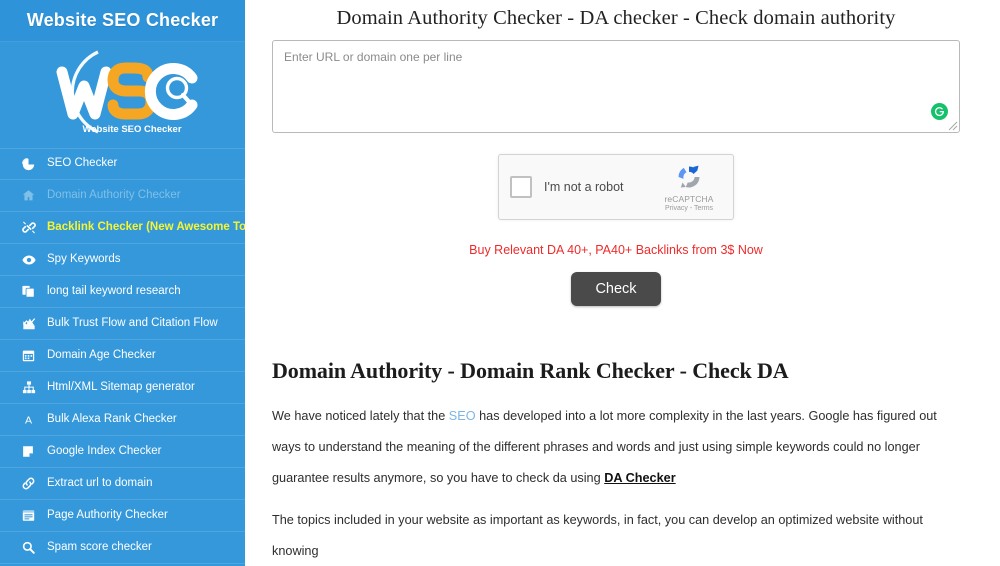 The width and height of the screenshot is (1000, 566). What do you see at coordinates (114, 194) in the screenshot?
I see `sidebar-item-label: Domain Authority Checker` at bounding box center [114, 194].